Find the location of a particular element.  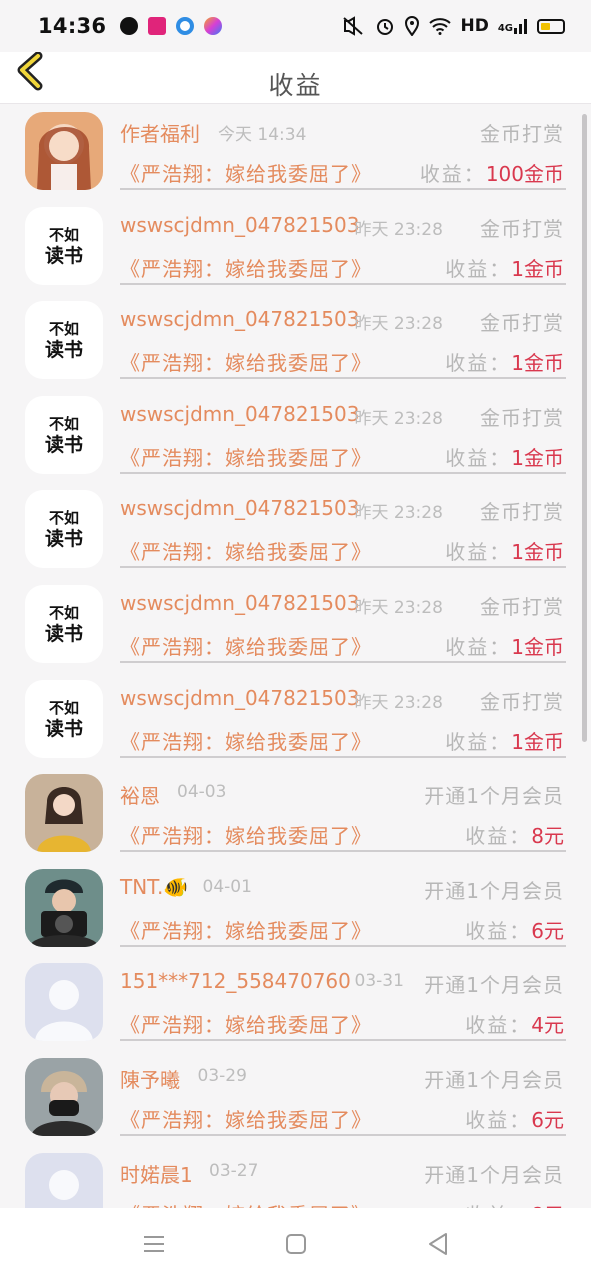

timestamp: 04-03 is located at coordinates (202, 792).